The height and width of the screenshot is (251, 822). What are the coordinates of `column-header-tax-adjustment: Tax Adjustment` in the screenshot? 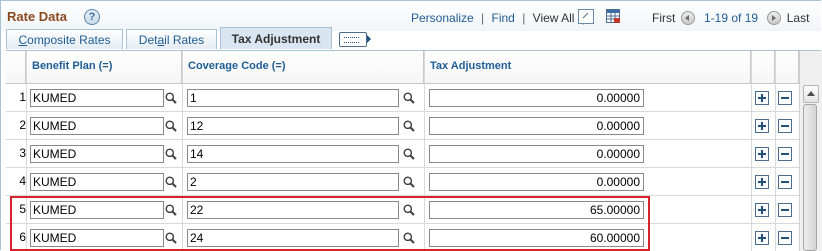 It's located at (587, 67).